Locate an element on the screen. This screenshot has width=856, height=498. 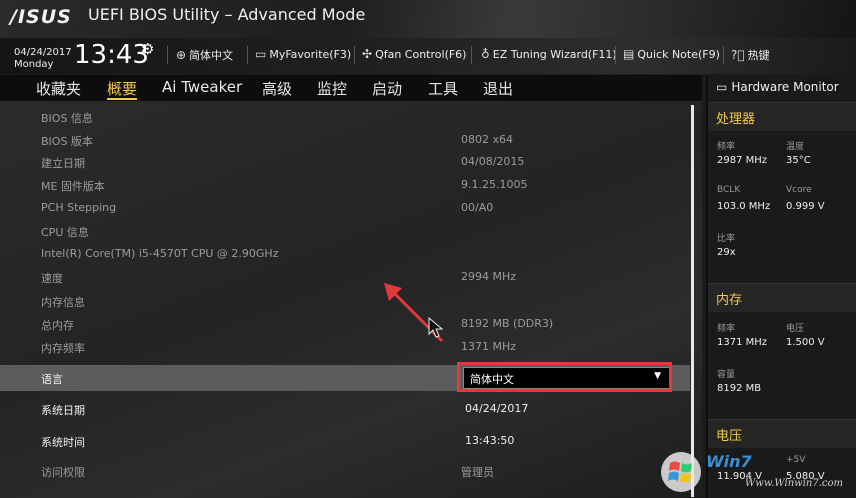
info-value: 9.1.25.1005 is located at coordinates (494, 184).